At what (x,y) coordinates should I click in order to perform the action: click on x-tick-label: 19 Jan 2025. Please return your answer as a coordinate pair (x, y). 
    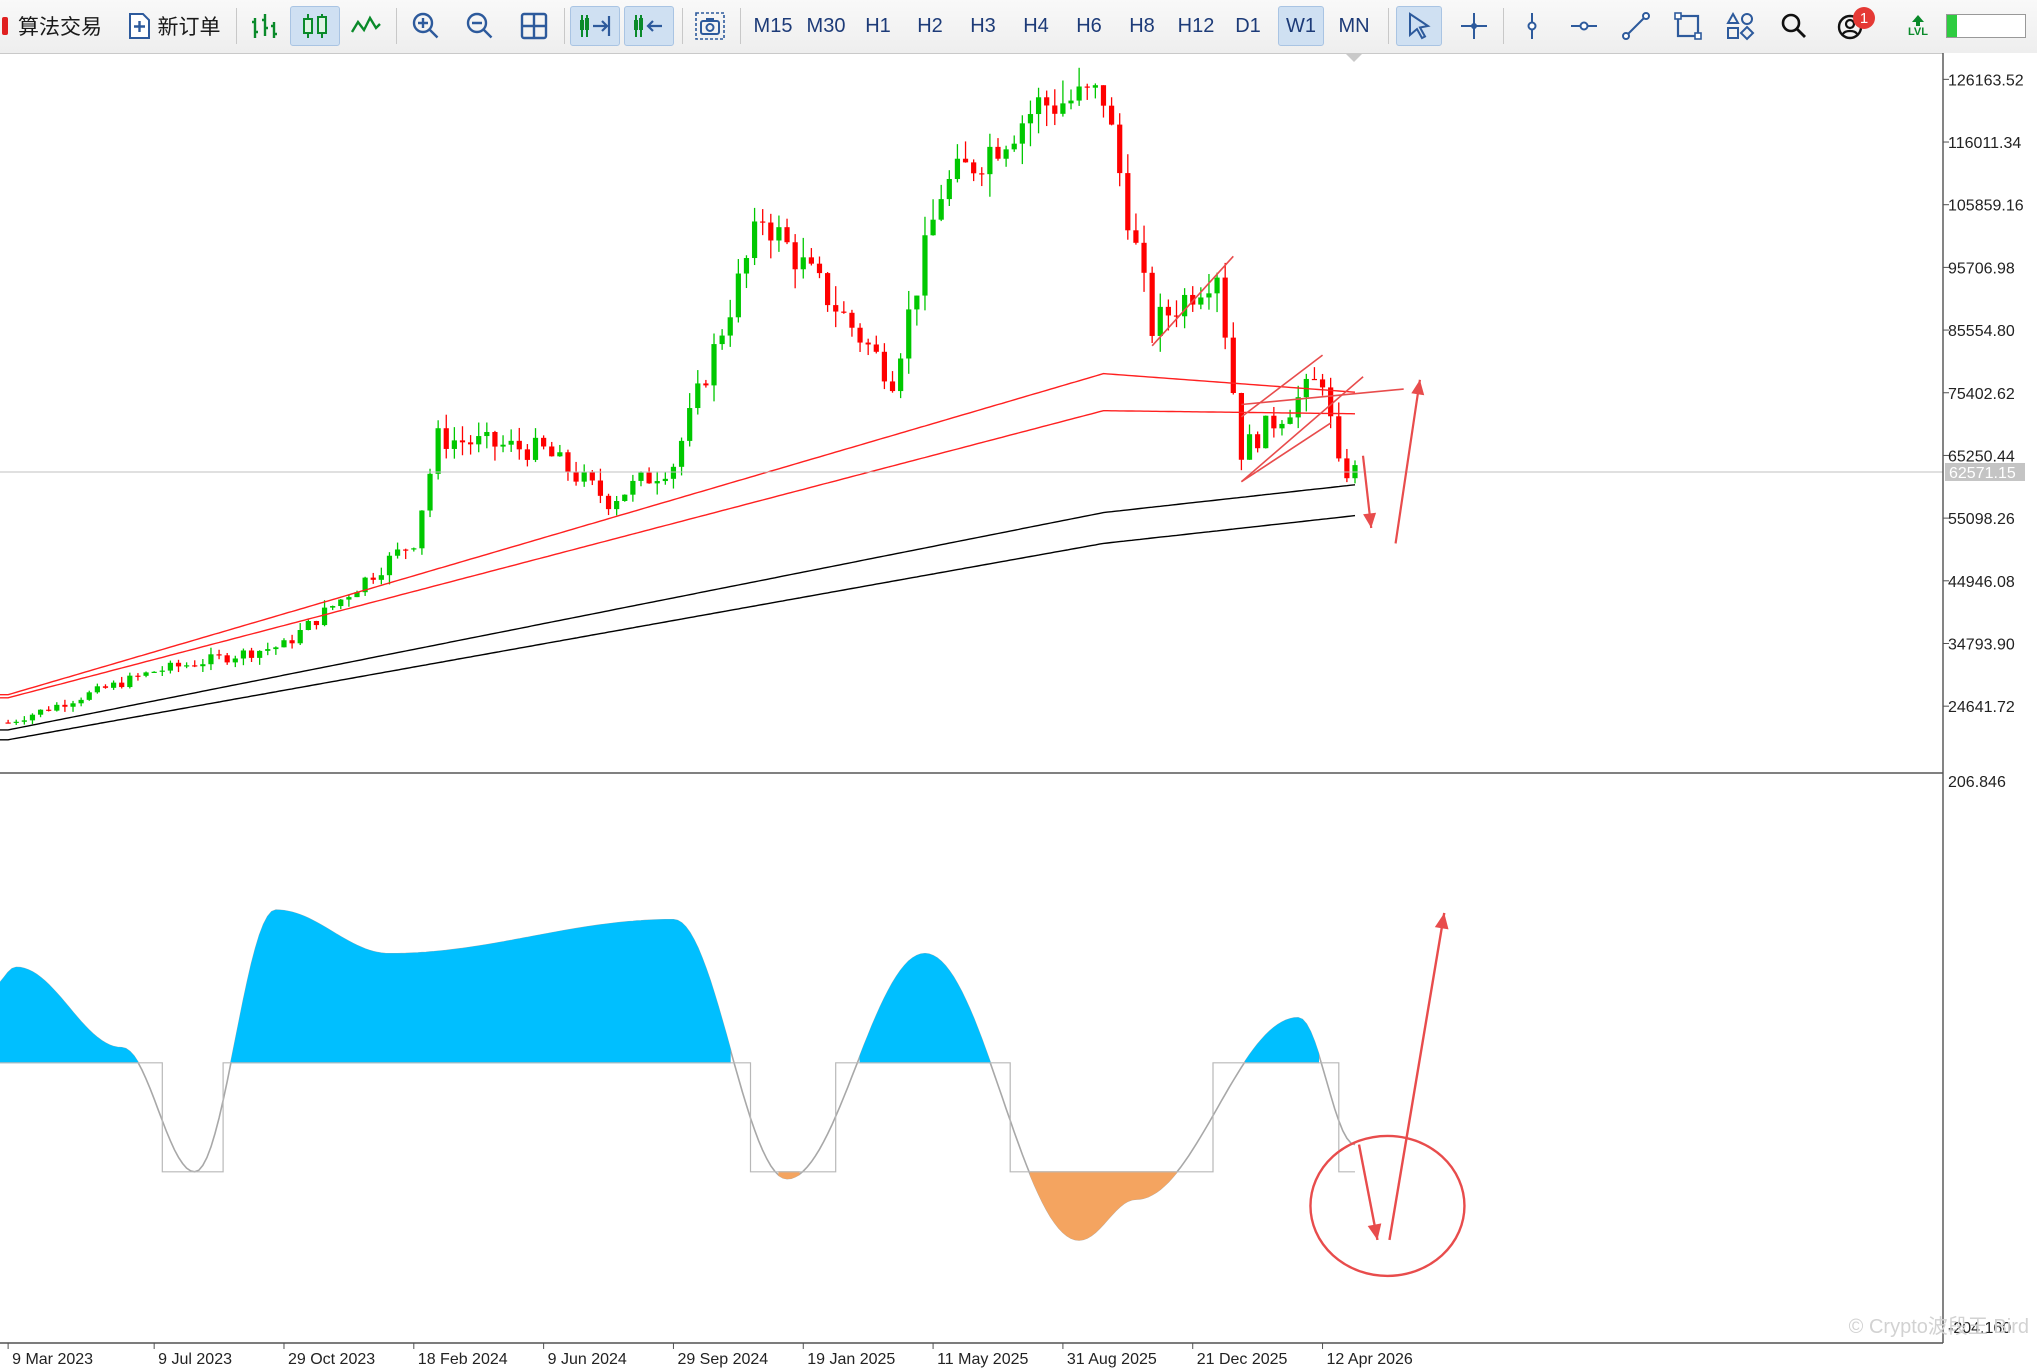
    Looking at the image, I should click on (851, 1359).